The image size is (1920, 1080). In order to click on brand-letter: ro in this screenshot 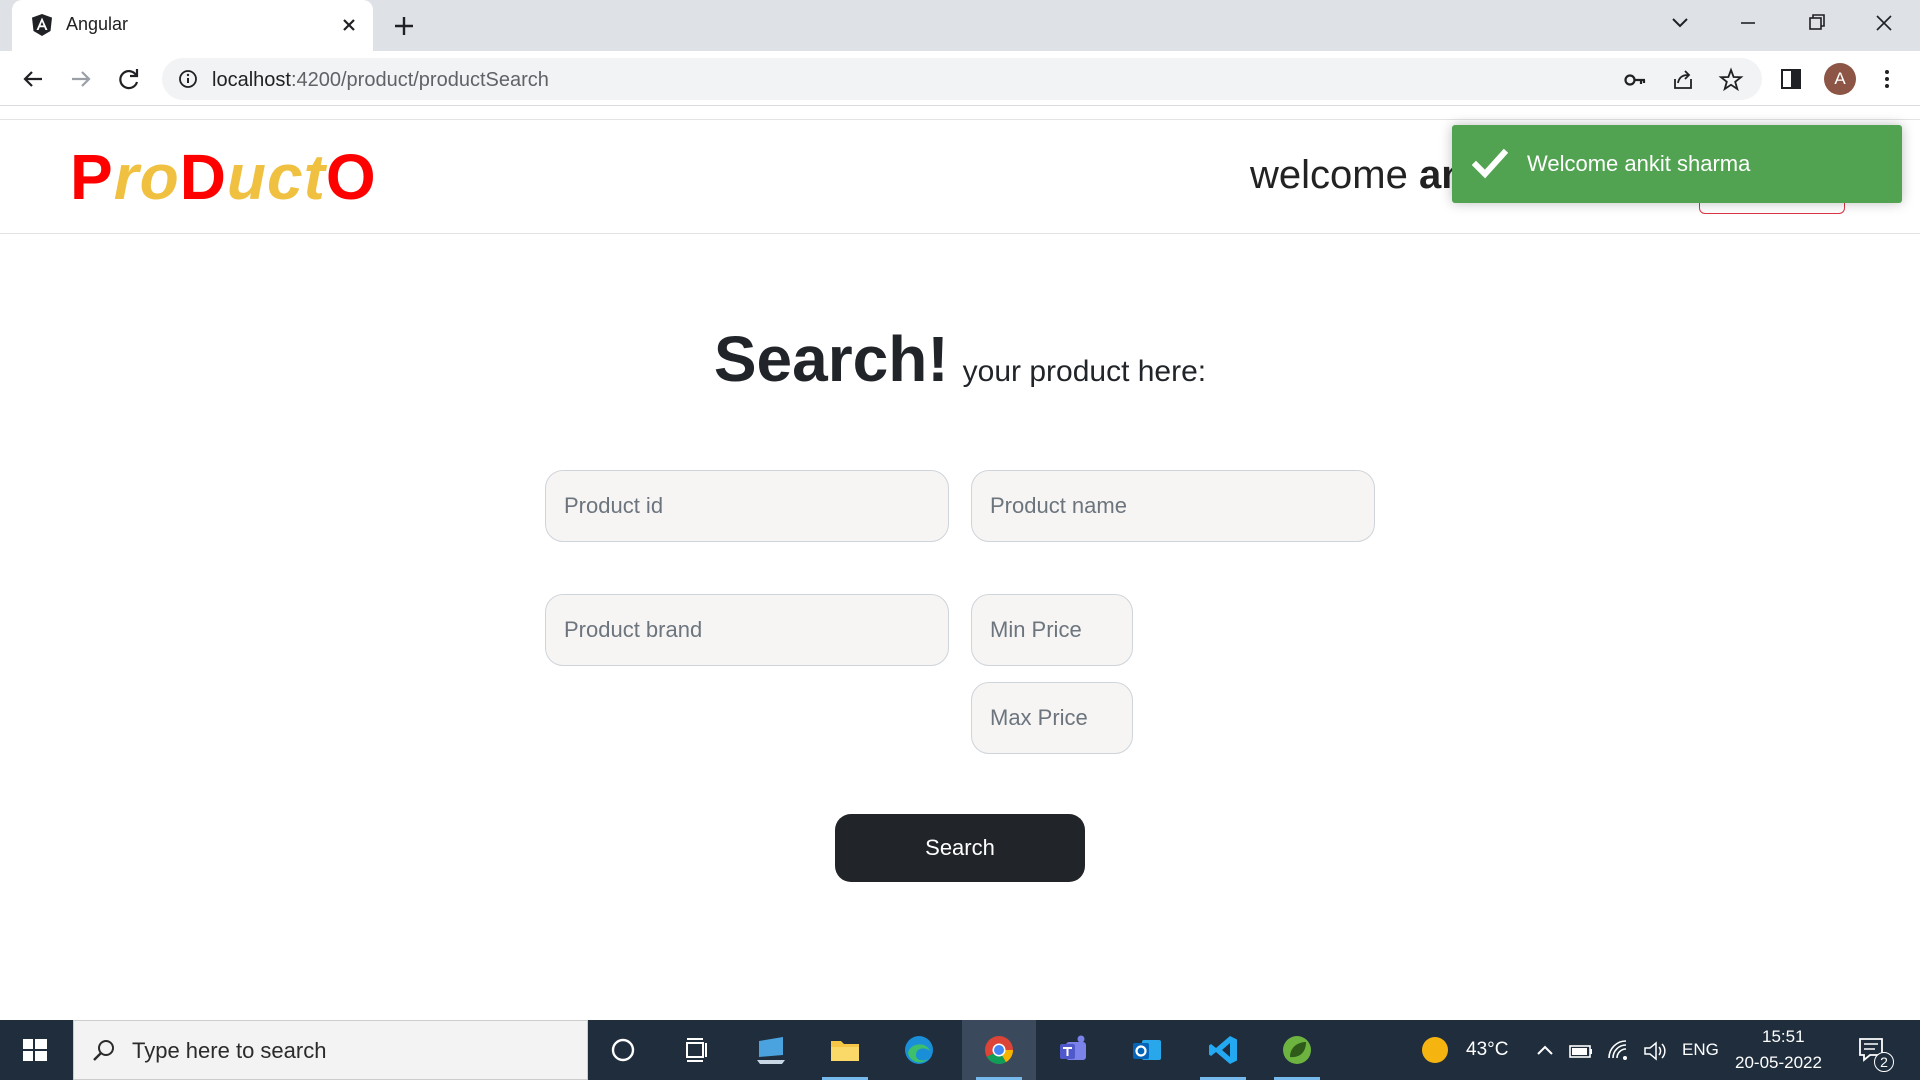, I will do `click(146, 177)`.